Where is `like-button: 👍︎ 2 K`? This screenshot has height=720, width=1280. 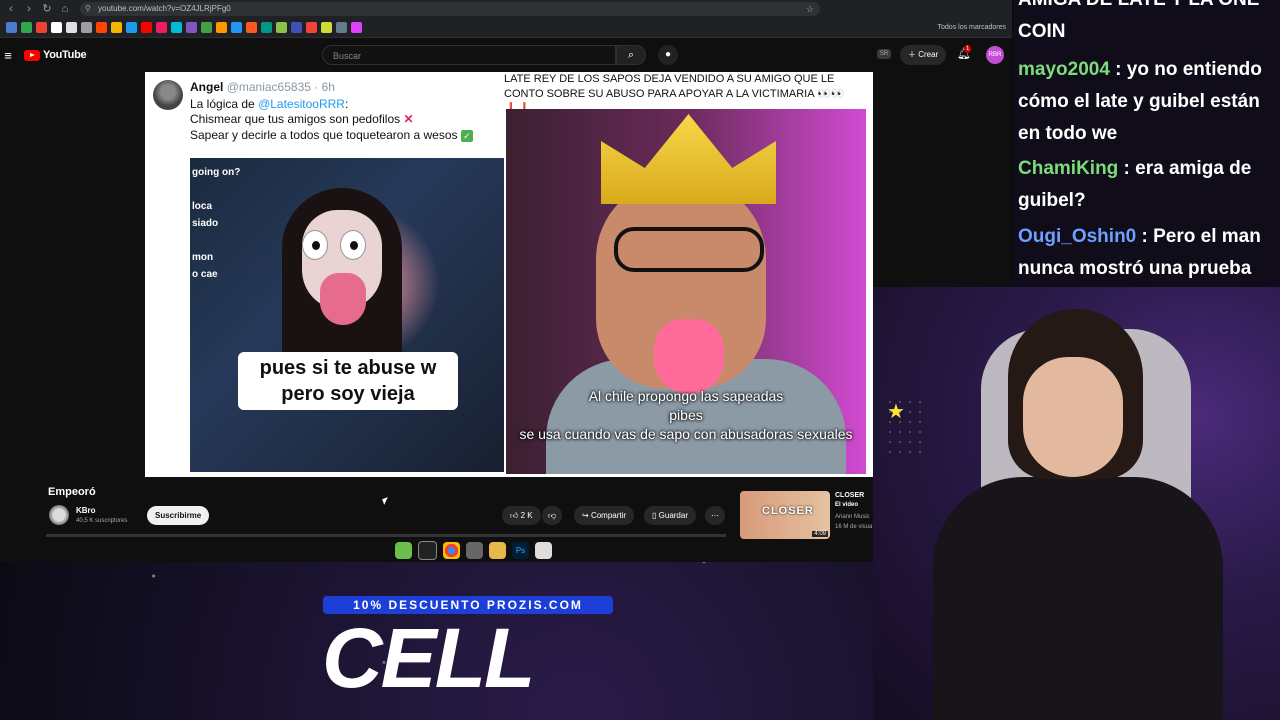 like-button: 👍︎ 2 K is located at coordinates (521, 515).